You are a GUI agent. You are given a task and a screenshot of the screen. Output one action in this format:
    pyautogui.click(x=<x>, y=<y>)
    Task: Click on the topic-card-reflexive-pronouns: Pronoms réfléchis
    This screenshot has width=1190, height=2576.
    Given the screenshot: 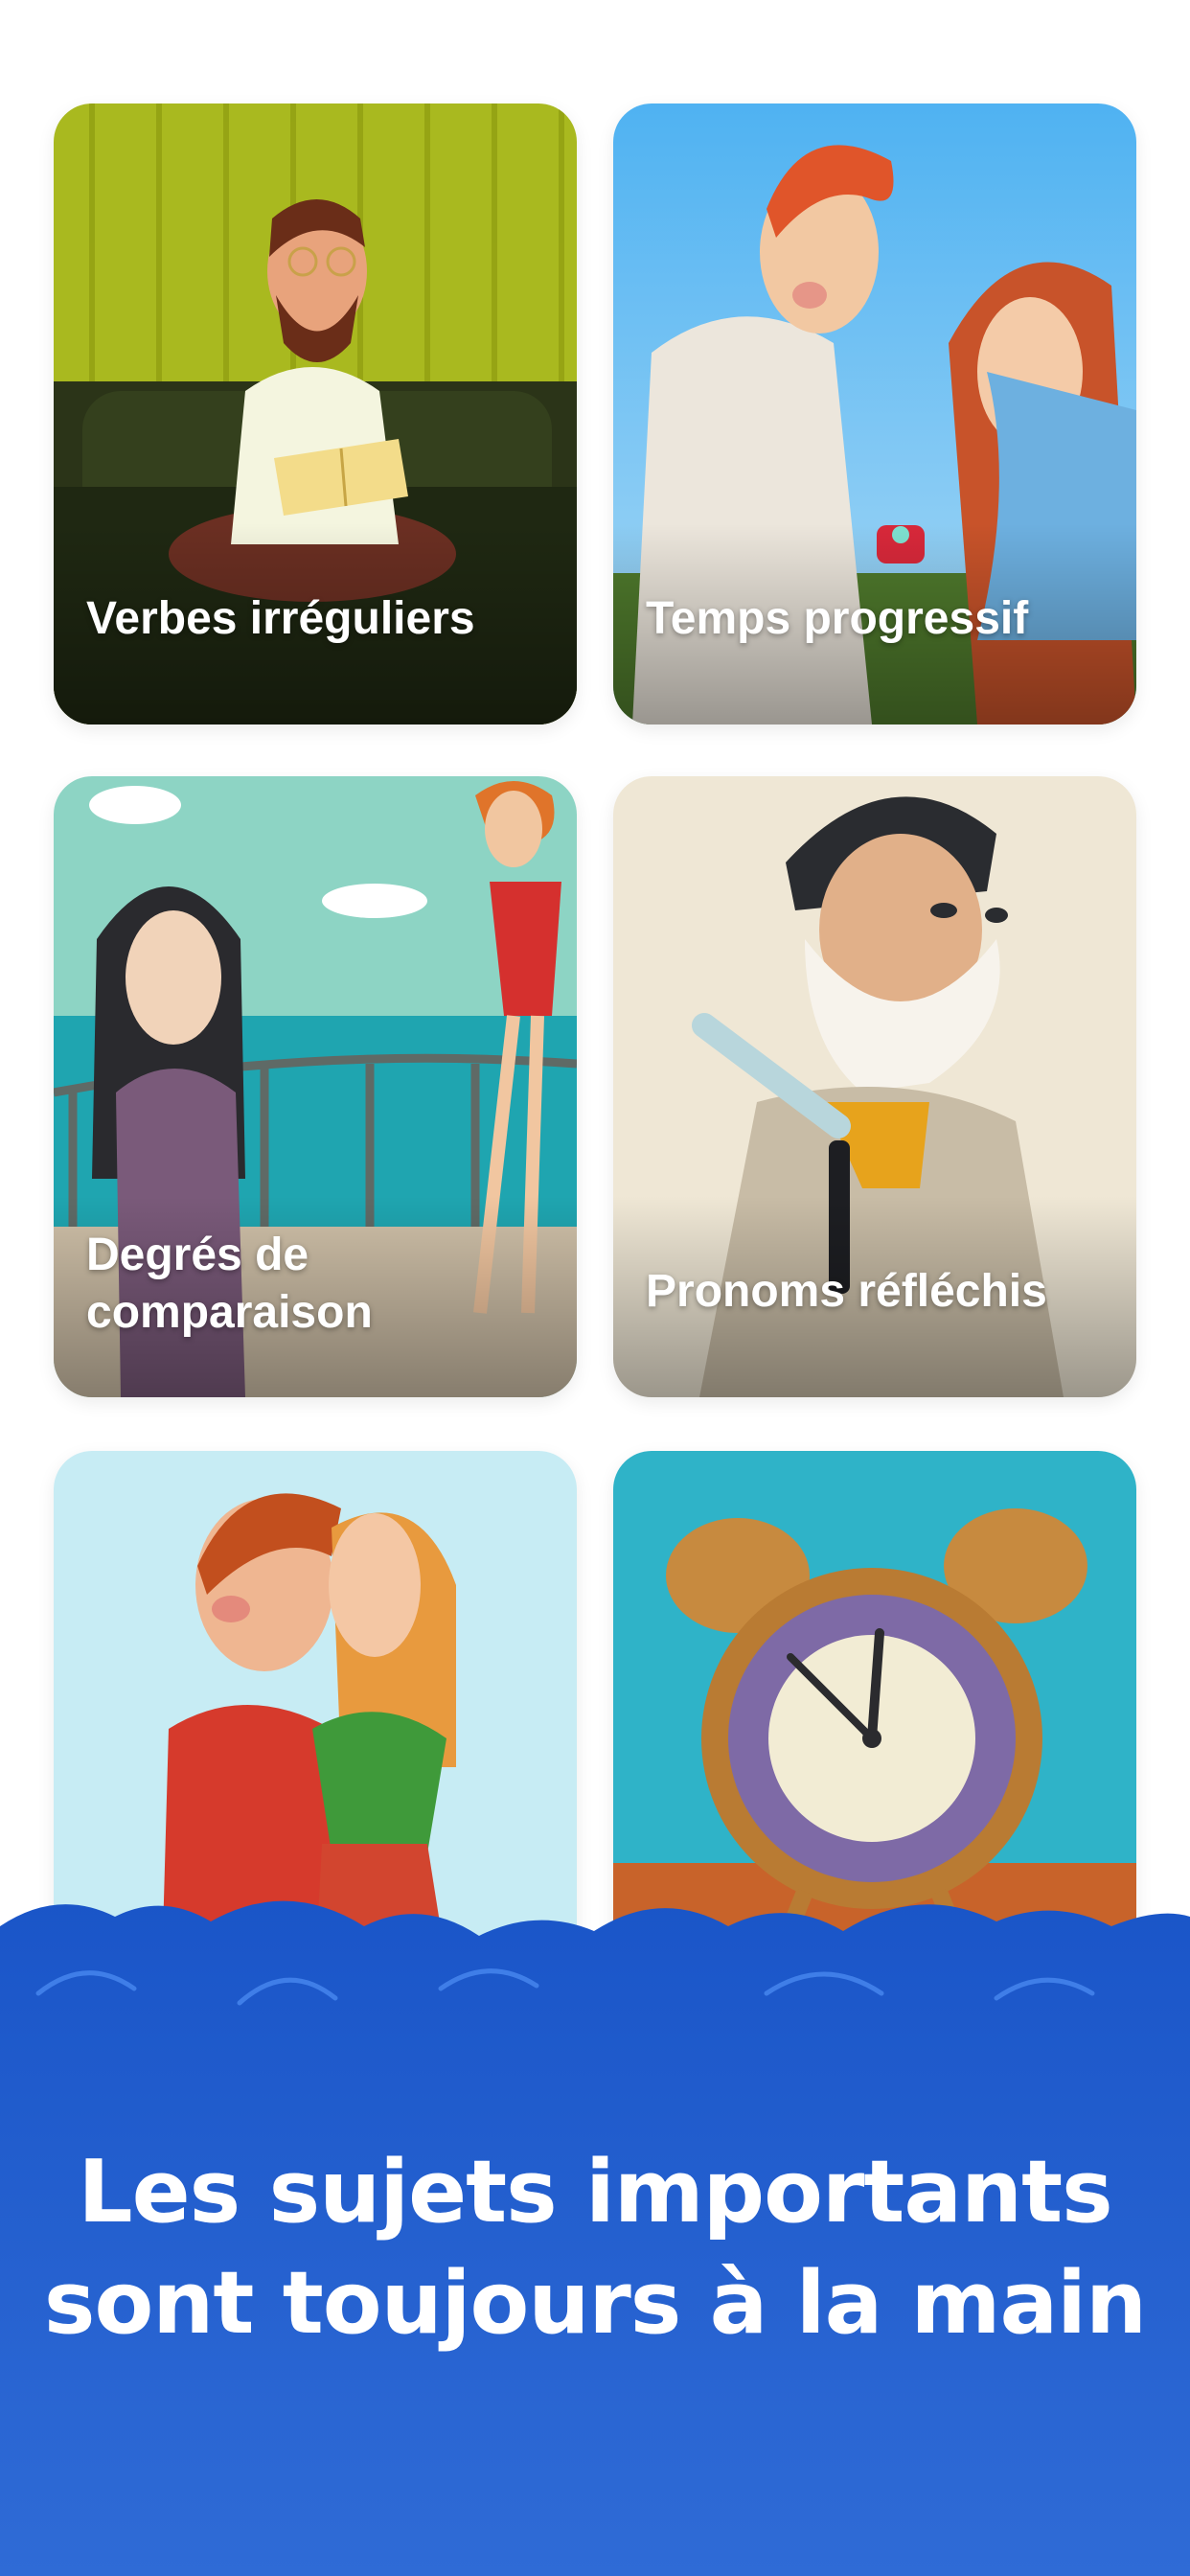 What is the action you would take?
    pyautogui.click(x=874, y=1086)
    